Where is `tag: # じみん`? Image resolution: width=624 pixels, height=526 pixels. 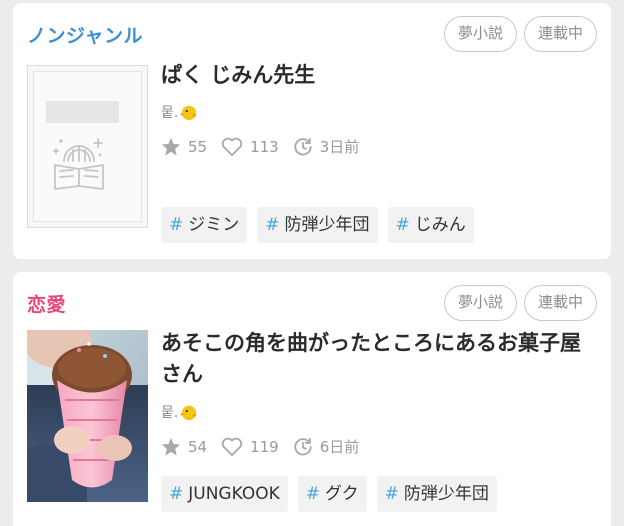
tag: # じみん is located at coordinates (430, 225).